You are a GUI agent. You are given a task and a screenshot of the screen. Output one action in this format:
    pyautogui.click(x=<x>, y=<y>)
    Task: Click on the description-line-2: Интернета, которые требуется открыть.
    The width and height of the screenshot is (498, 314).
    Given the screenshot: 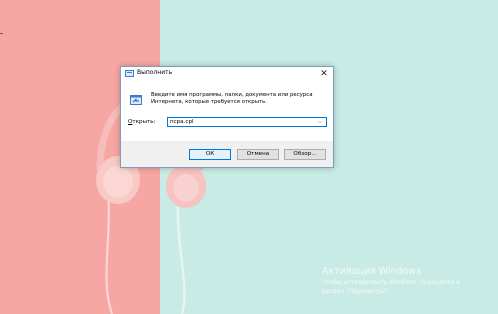 What is the action you would take?
    pyautogui.click(x=209, y=102)
    